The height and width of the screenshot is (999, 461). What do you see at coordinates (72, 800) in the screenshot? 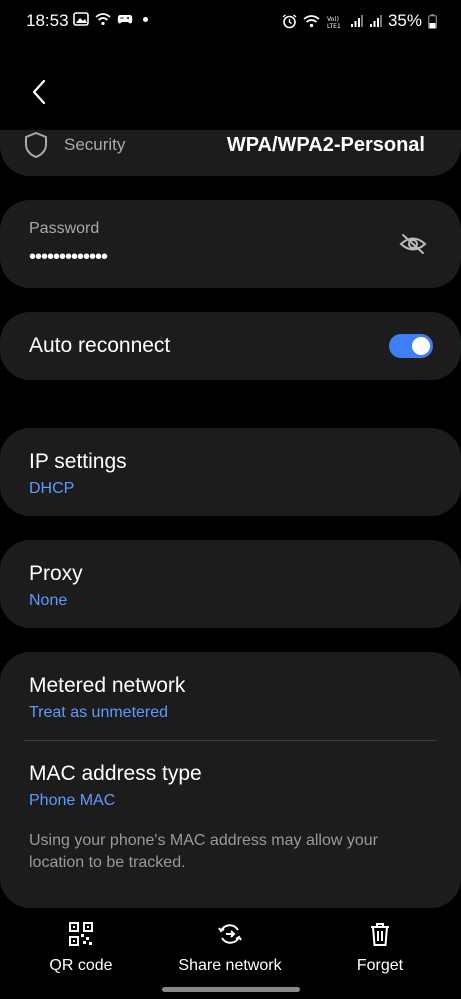
I see `mac-address-type-value: Phone MAC` at bounding box center [72, 800].